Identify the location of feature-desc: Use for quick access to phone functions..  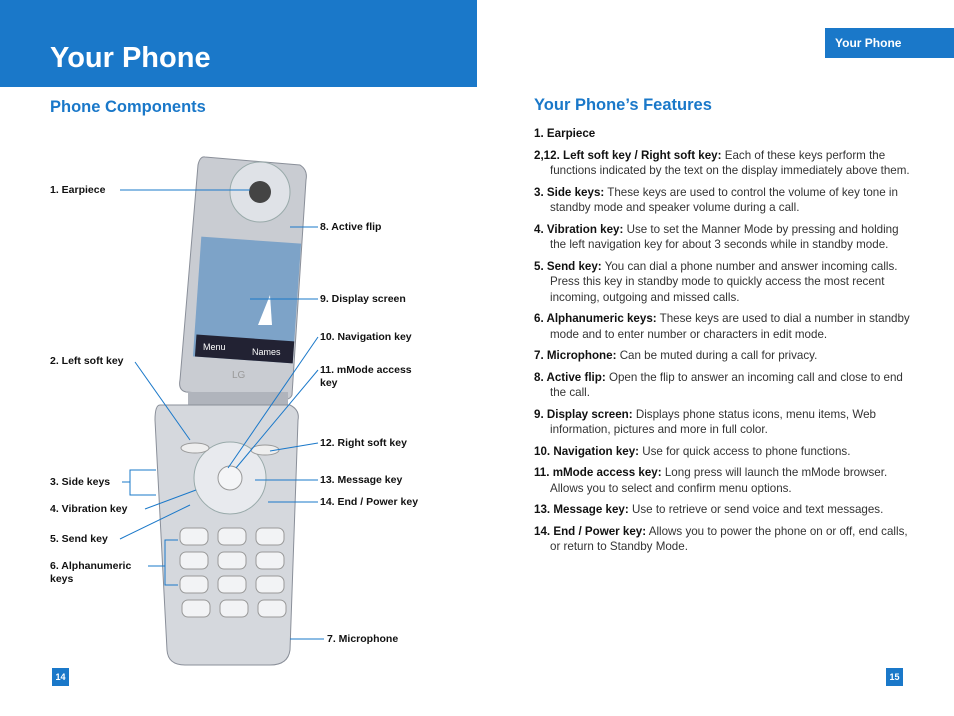
(746, 451).